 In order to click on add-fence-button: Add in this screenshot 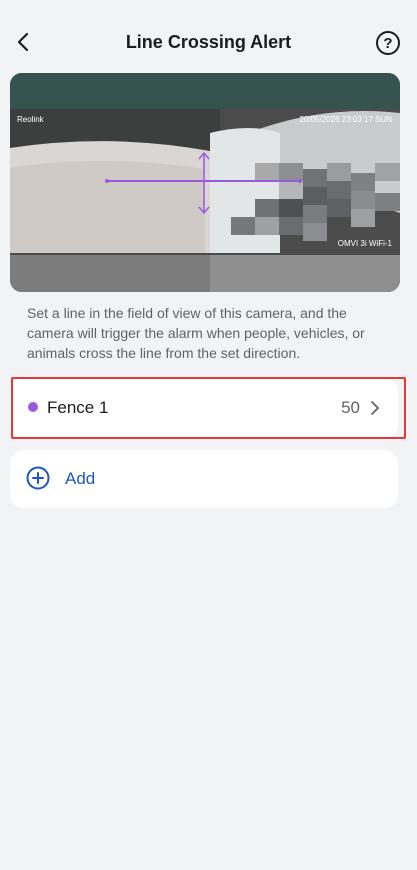, I will do `click(204, 479)`.